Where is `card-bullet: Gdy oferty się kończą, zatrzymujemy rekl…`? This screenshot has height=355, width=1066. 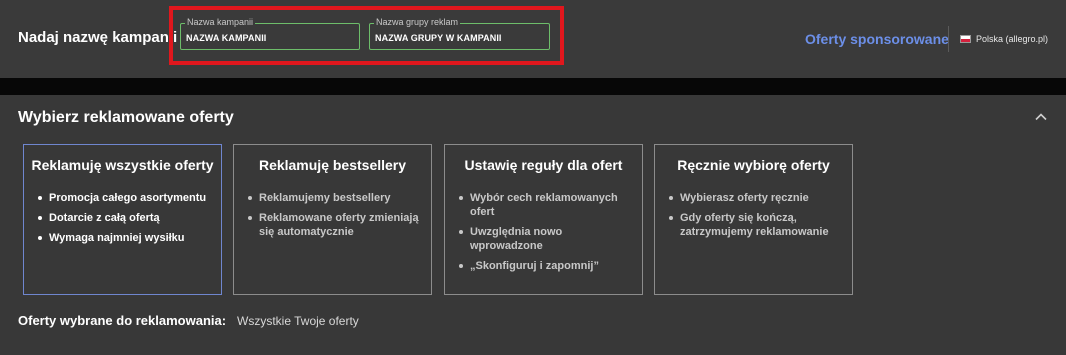 card-bullet: Gdy oferty się kończą, zatrzymujemy rekl… is located at coordinates (756, 225).